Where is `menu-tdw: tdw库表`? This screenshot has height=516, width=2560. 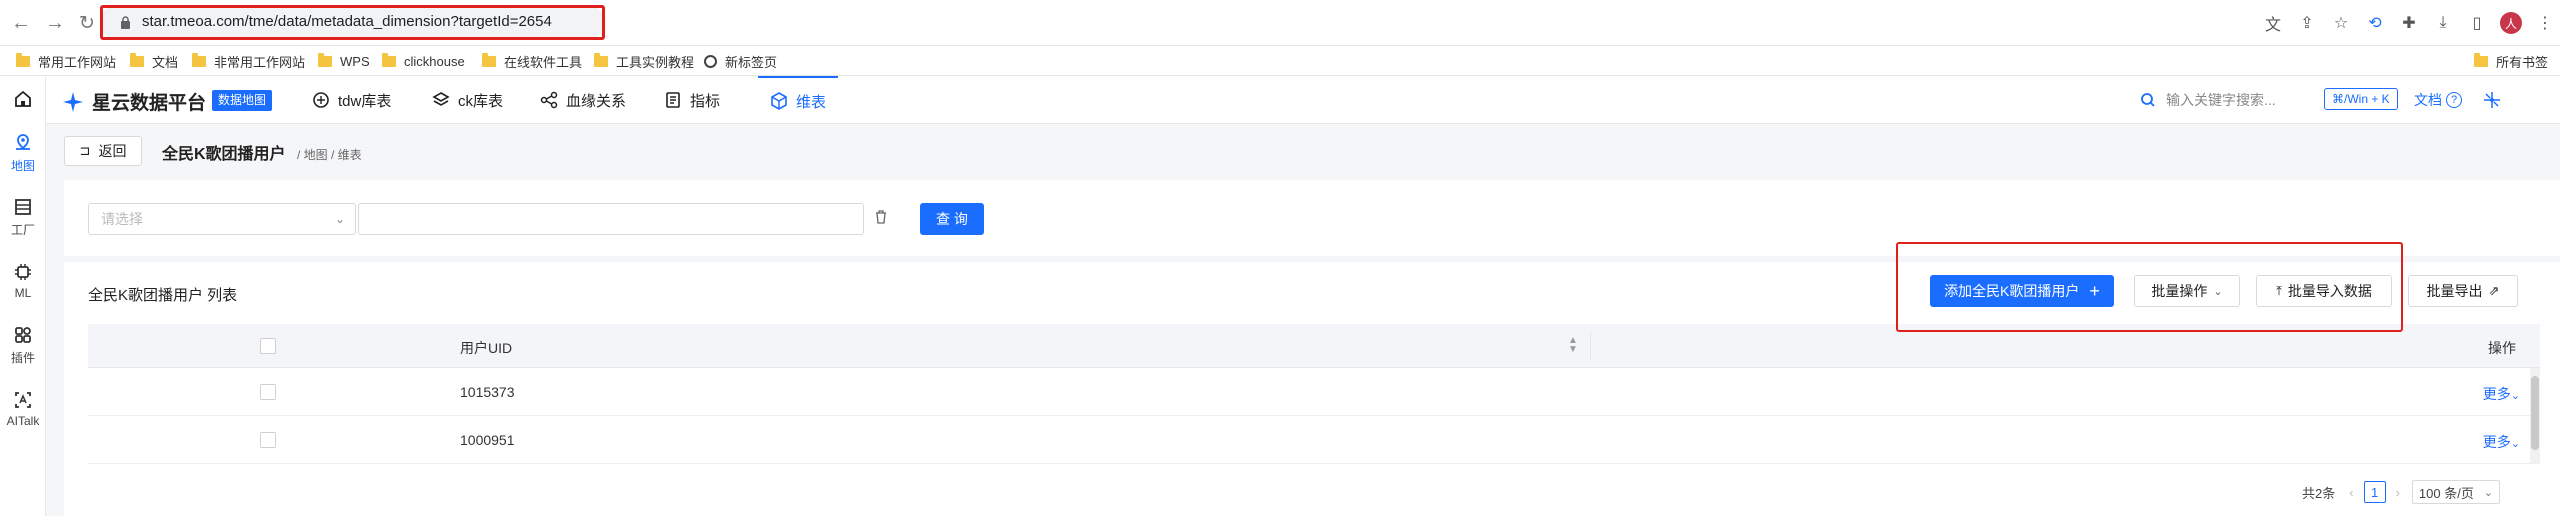 menu-tdw: tdw库表 is located at coordinates (351, 100).